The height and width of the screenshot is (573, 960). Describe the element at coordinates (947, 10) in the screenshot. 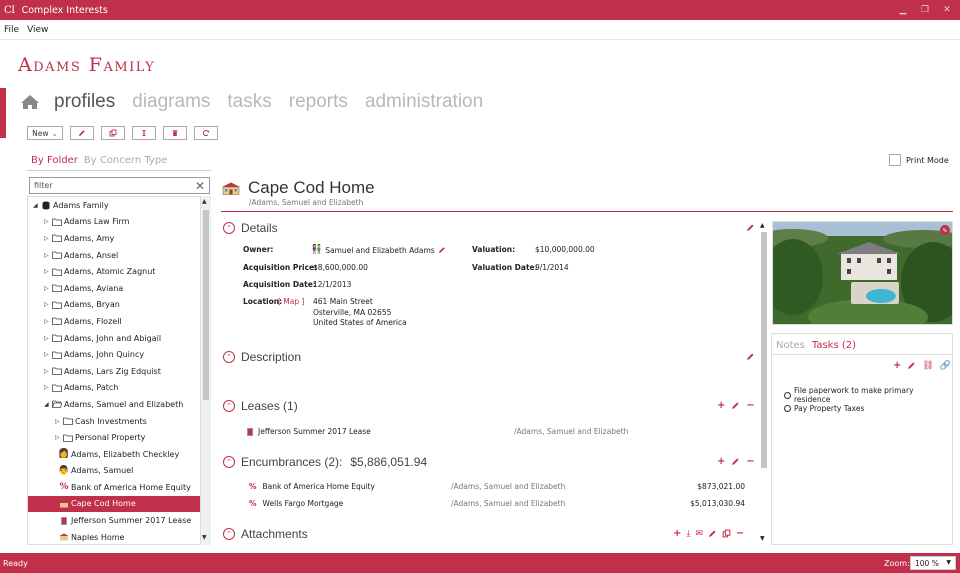

I see `close-icon: ✕` at that location.